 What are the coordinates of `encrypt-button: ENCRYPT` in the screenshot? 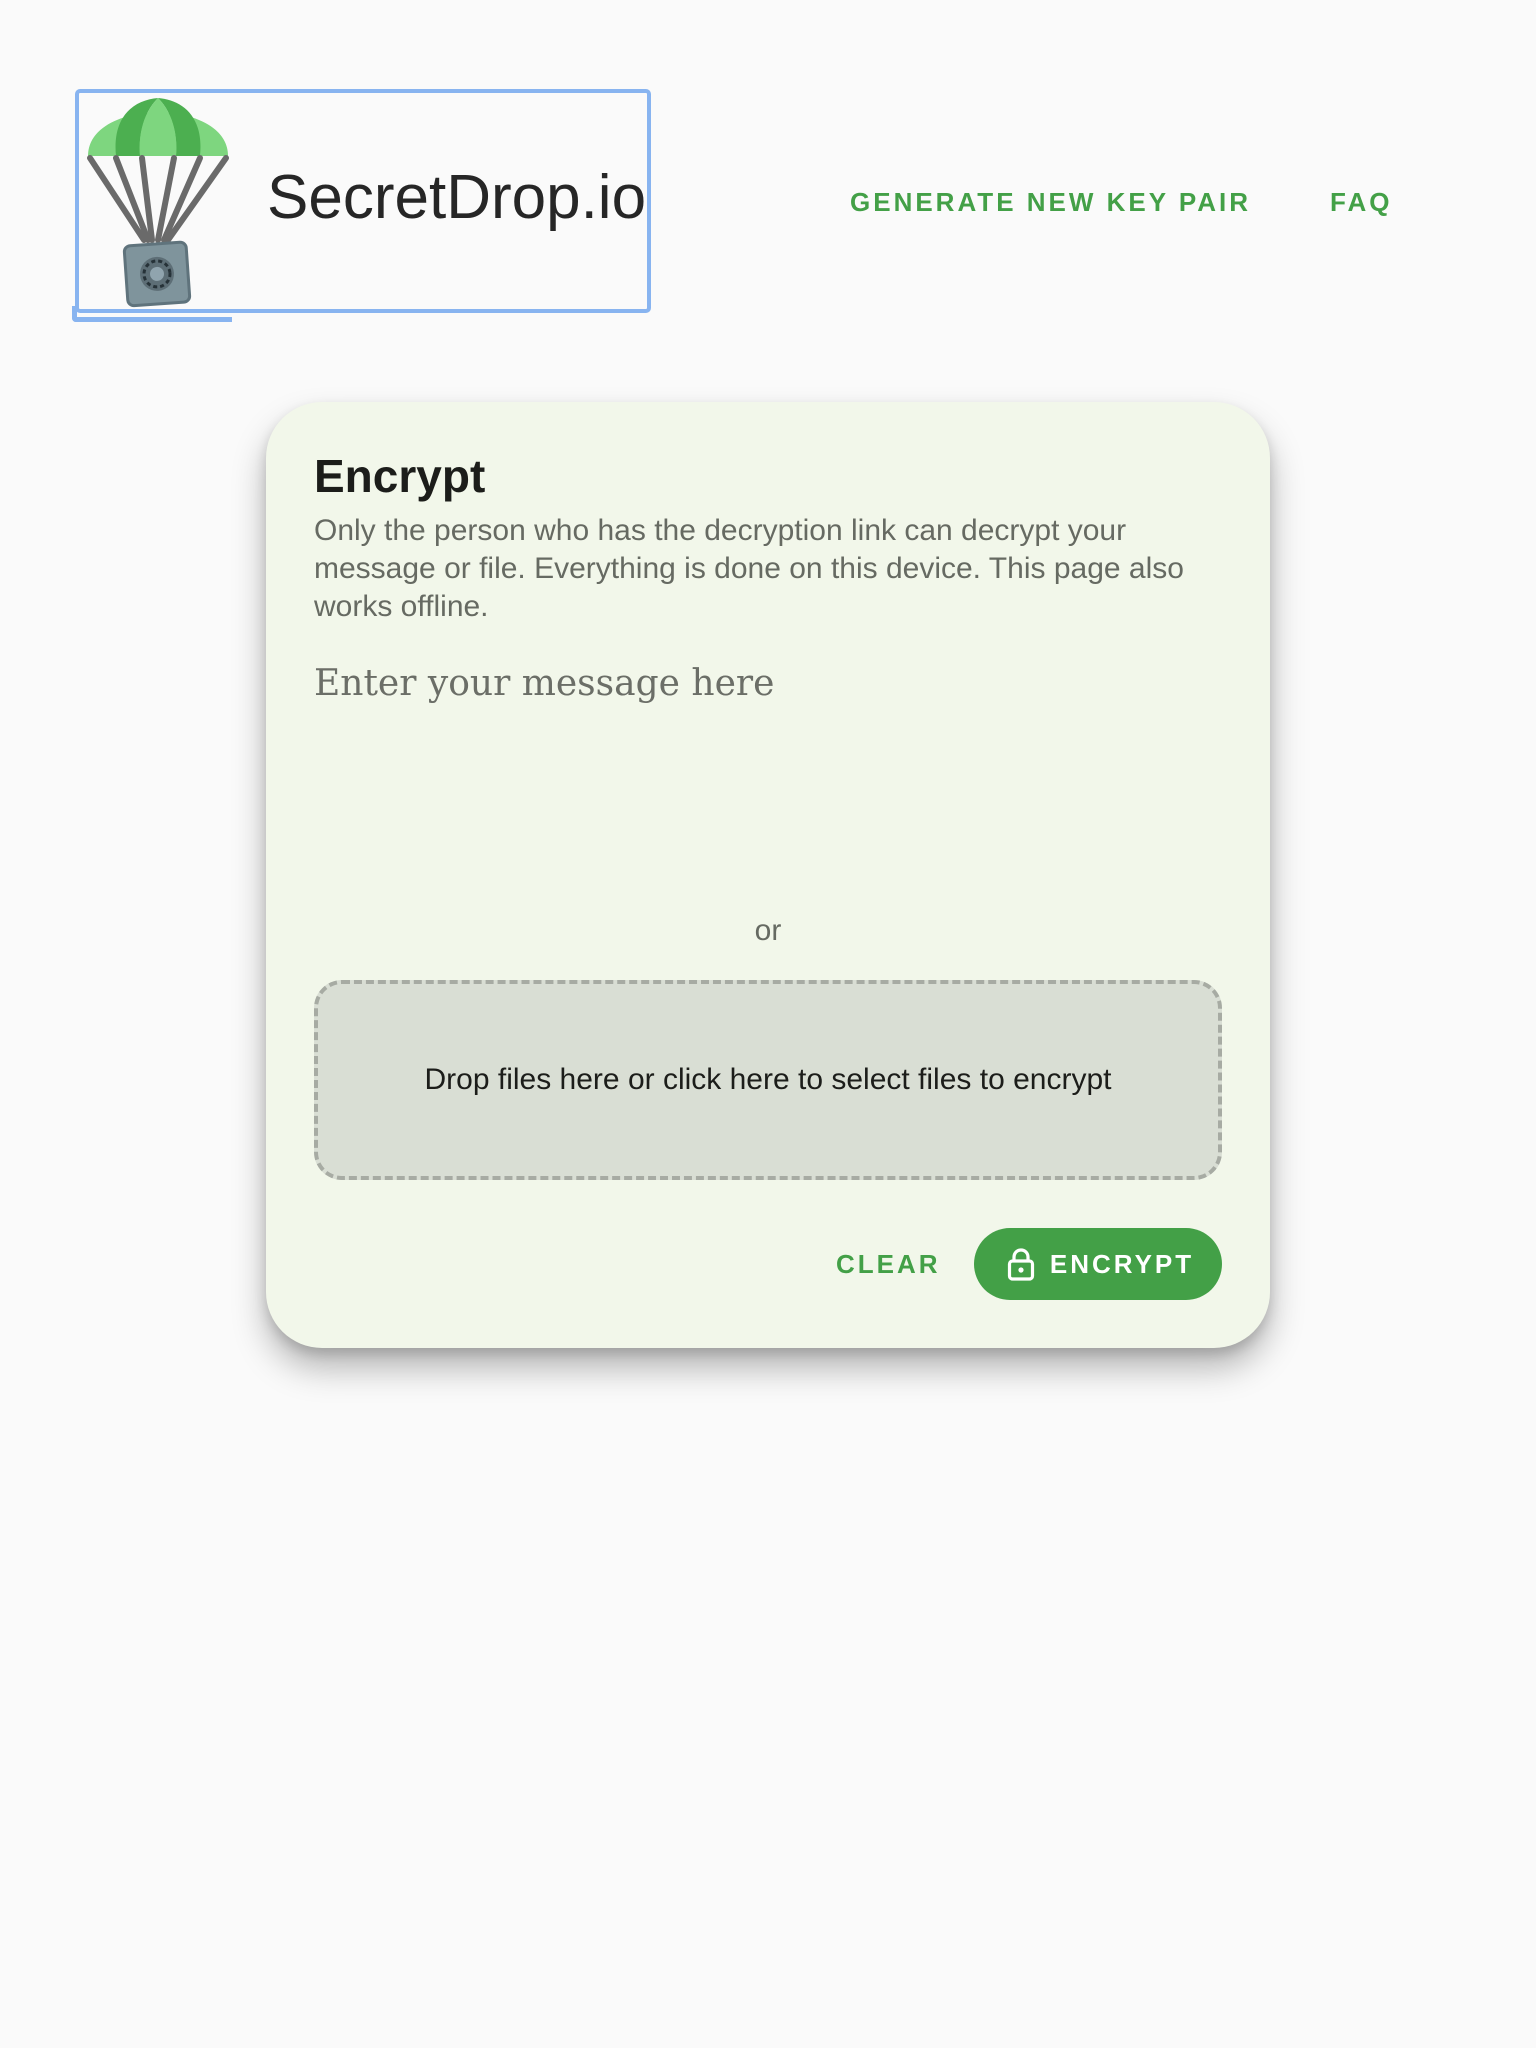 It's located at (1098, 1264).